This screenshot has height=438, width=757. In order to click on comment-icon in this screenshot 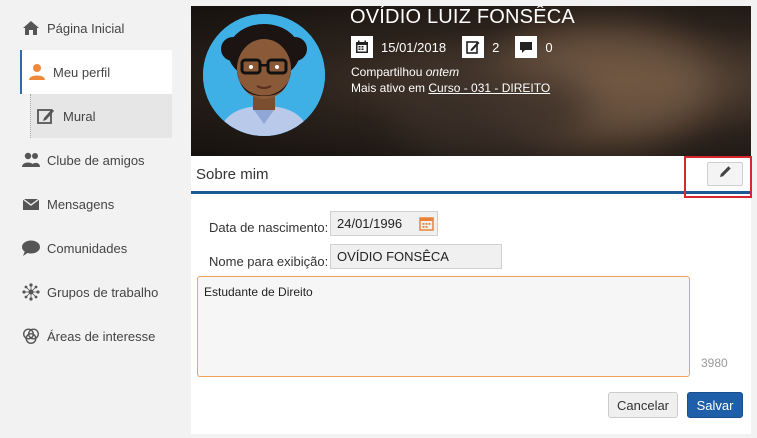, I will do `click(526, 47)`.